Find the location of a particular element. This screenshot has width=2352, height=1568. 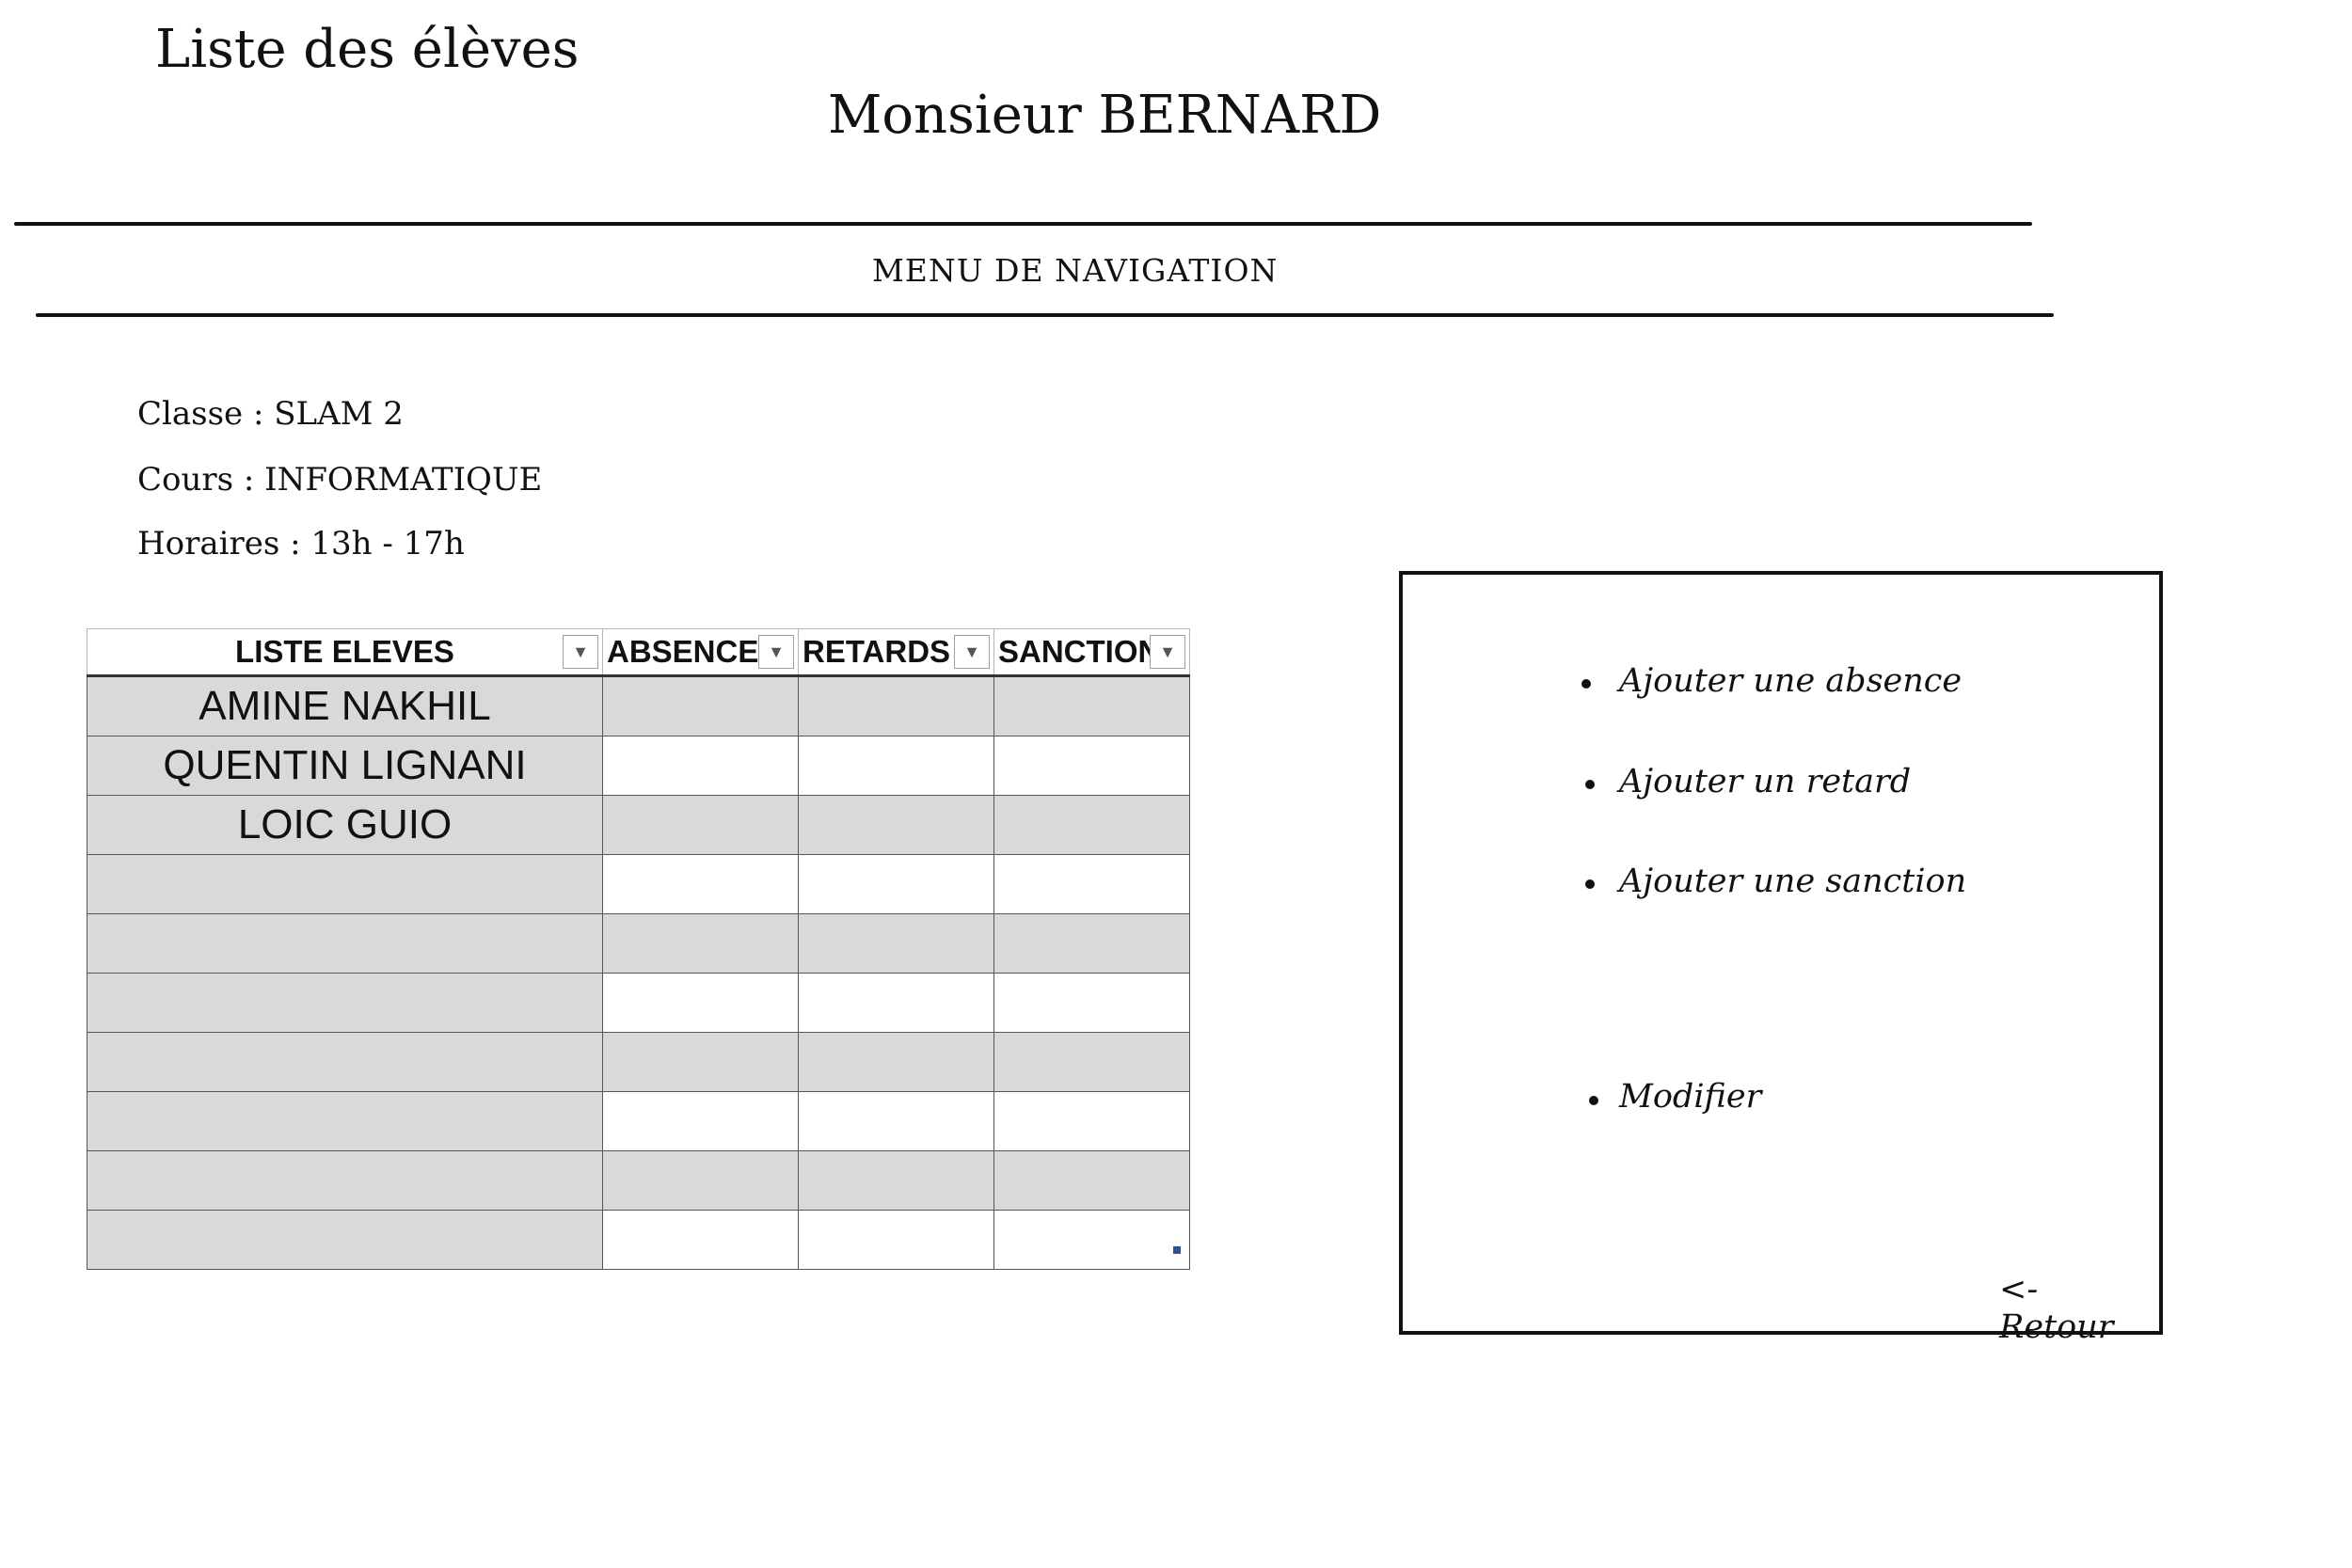

page-title: Liste des élèves is located at coordinates (367, 49).